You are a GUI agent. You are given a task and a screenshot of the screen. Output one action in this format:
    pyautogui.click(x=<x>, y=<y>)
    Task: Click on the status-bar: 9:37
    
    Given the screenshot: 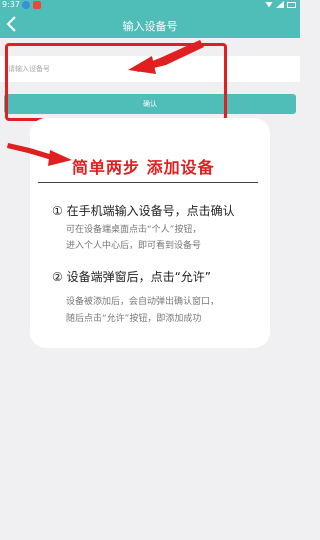 What is the action you would take?
    pyautogui.click(x=150, y=6)
    